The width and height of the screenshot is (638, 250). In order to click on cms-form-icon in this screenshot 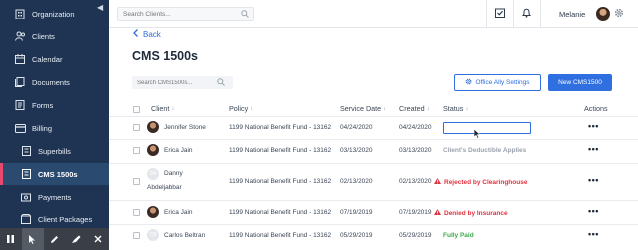, I will do `click(26, 174)`.